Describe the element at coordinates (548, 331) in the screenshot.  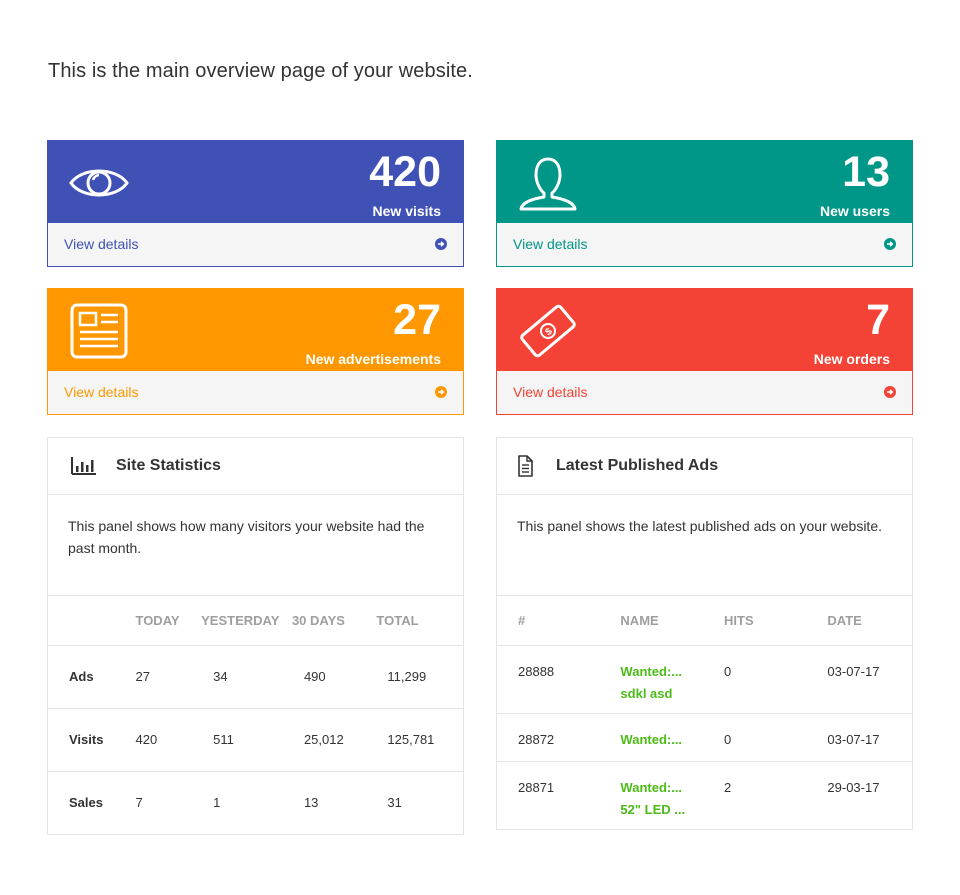
I see `money-icon: $` at that location.